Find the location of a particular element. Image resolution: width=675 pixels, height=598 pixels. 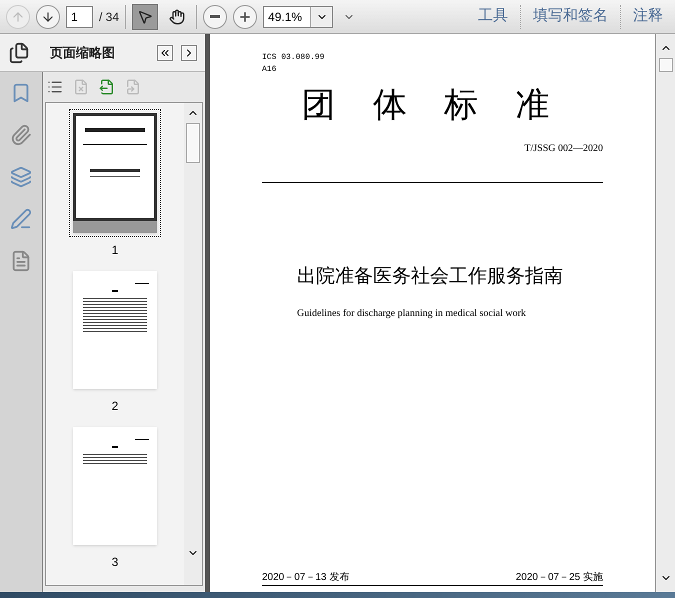

hand-icon is located at coordinates (177, 16).